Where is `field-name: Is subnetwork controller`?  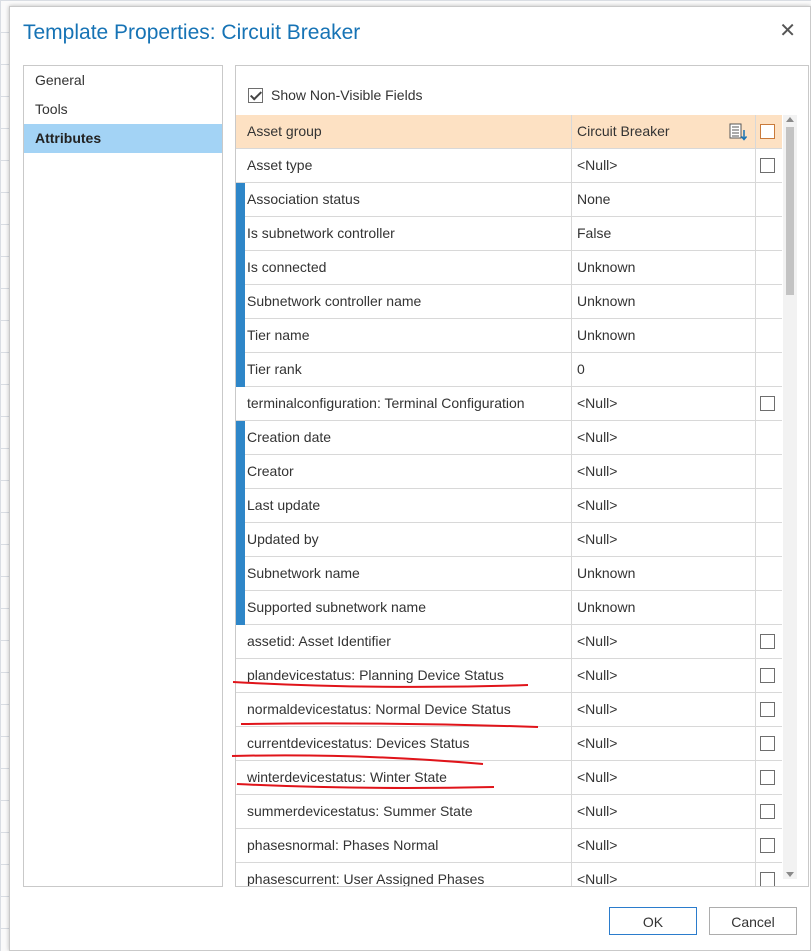 field-name: Is subnetwork controller is located at coordinates (321, 233).